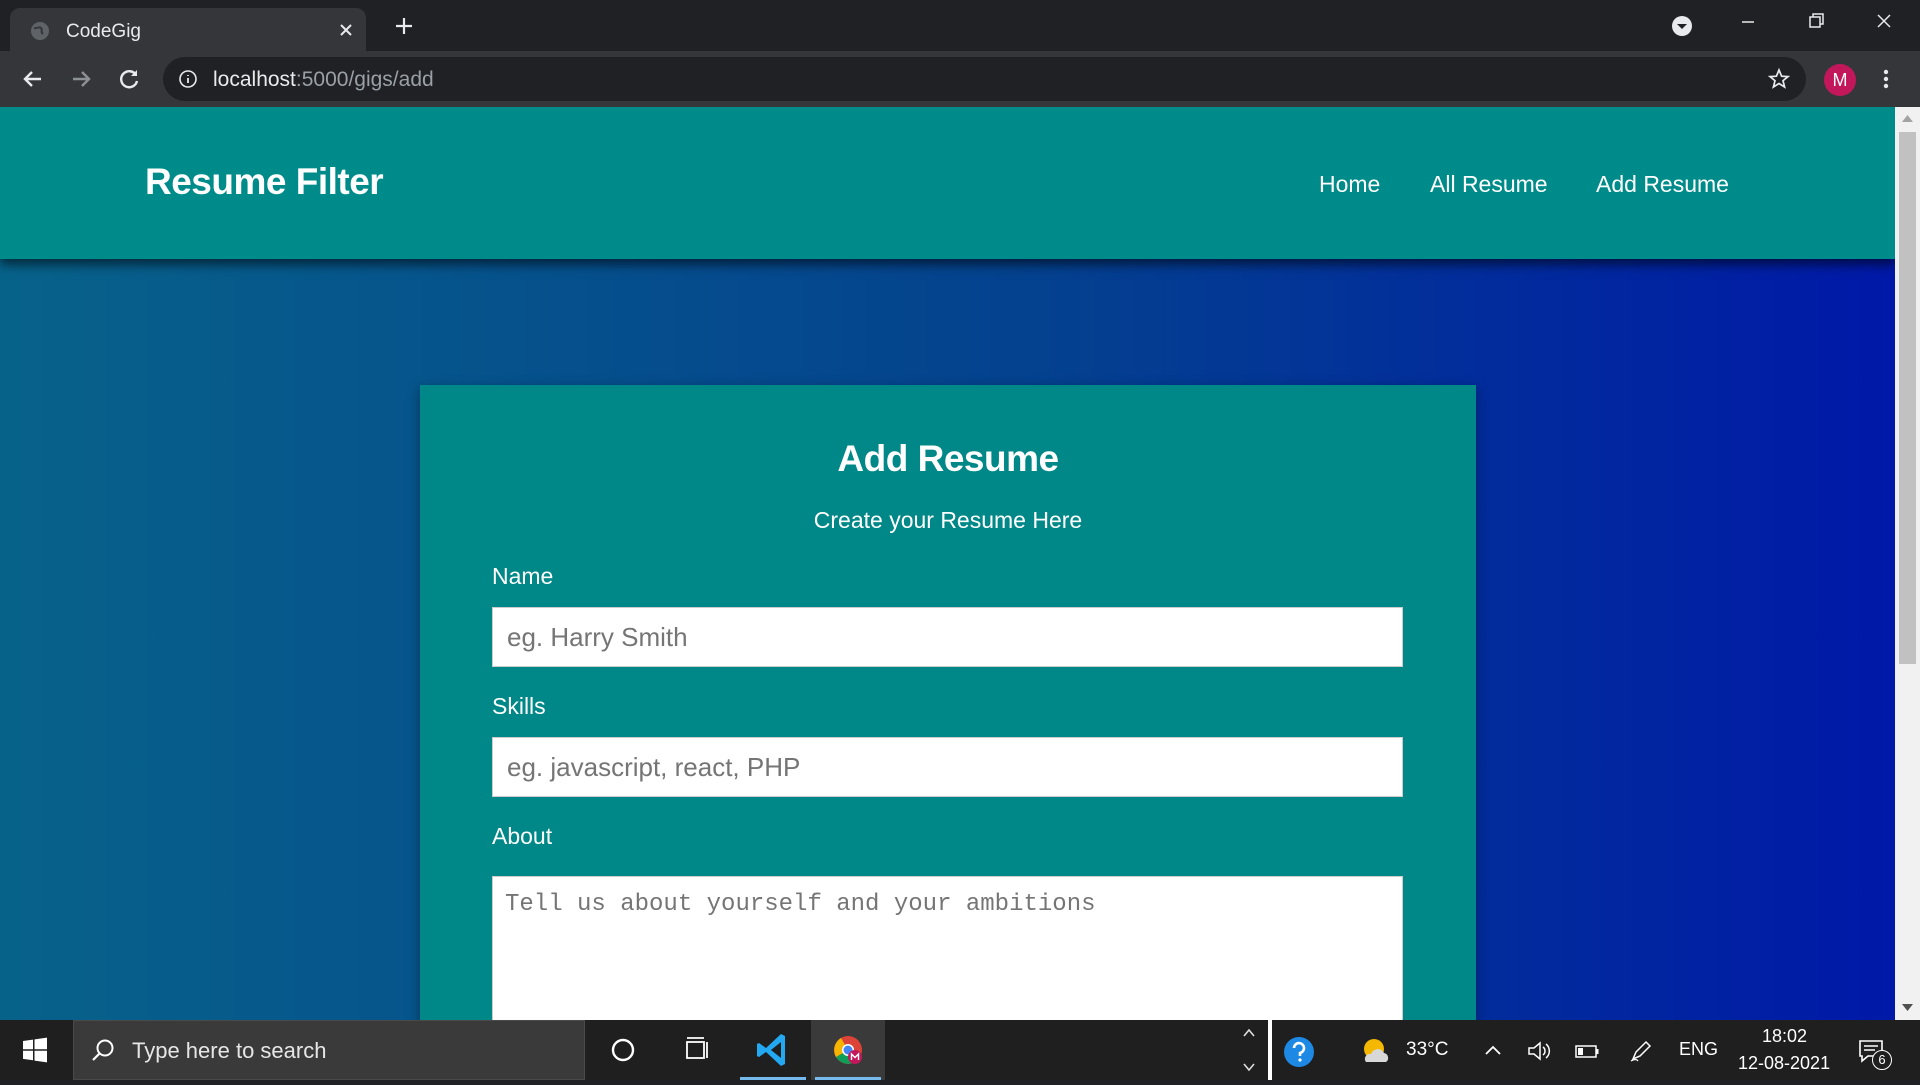 This screenshot has height=1085, width=1920. I want to click on scroll-down-icon, so click(1907, 1008).